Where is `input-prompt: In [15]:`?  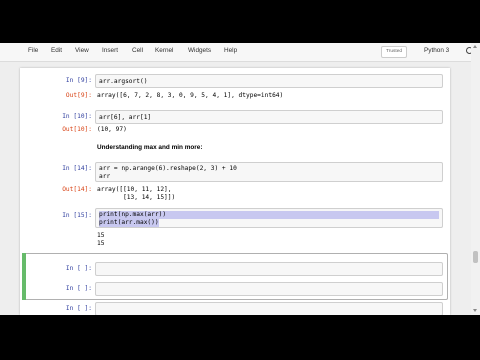 input-prompt: In [15]: is located at coordinates (77, 215).